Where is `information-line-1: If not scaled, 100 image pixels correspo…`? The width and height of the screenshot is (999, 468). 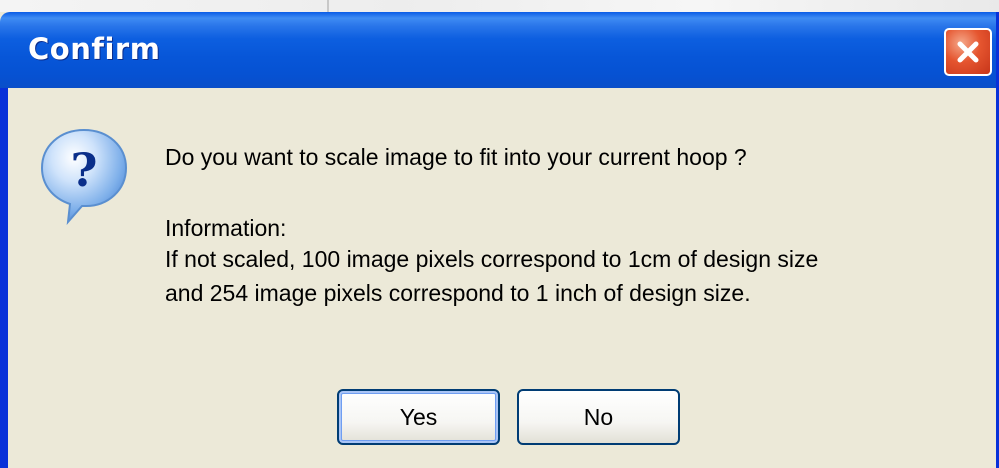 information-line-1: If not scaled, 100 image pixels correspo… is located at coordinates (492, 259).